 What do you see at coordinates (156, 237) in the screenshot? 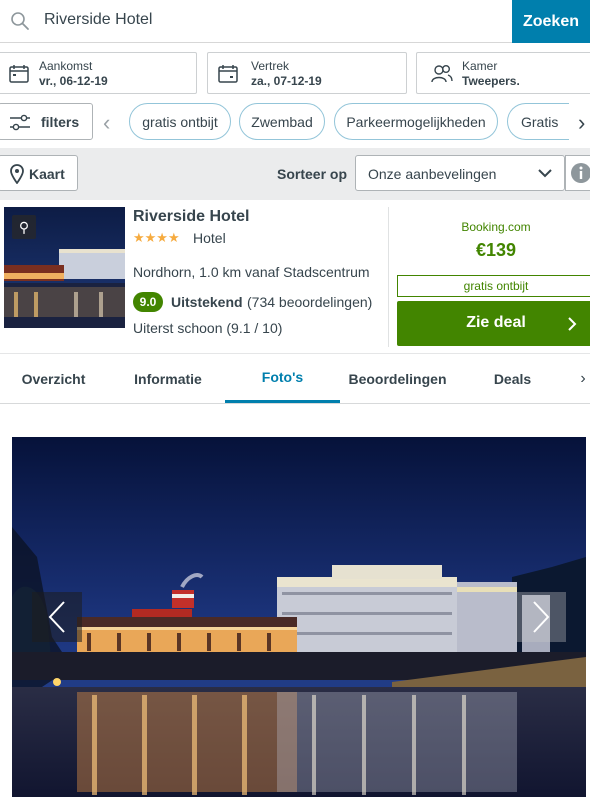
I see `star-rating: ★★★★` at bounding box center [156, 237].